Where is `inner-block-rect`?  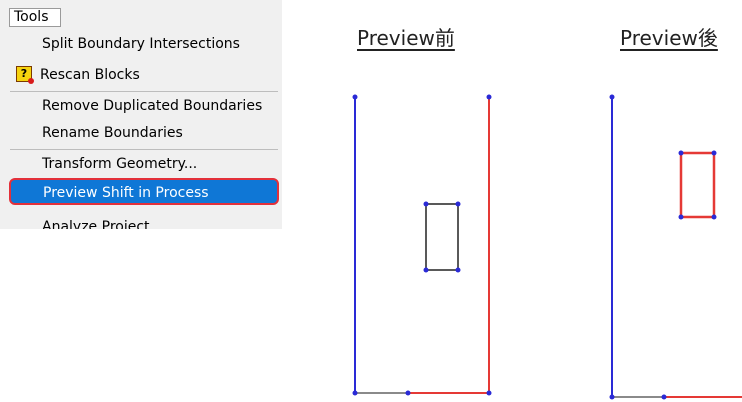
inner-block-rect is located at coordinates (442, 237).